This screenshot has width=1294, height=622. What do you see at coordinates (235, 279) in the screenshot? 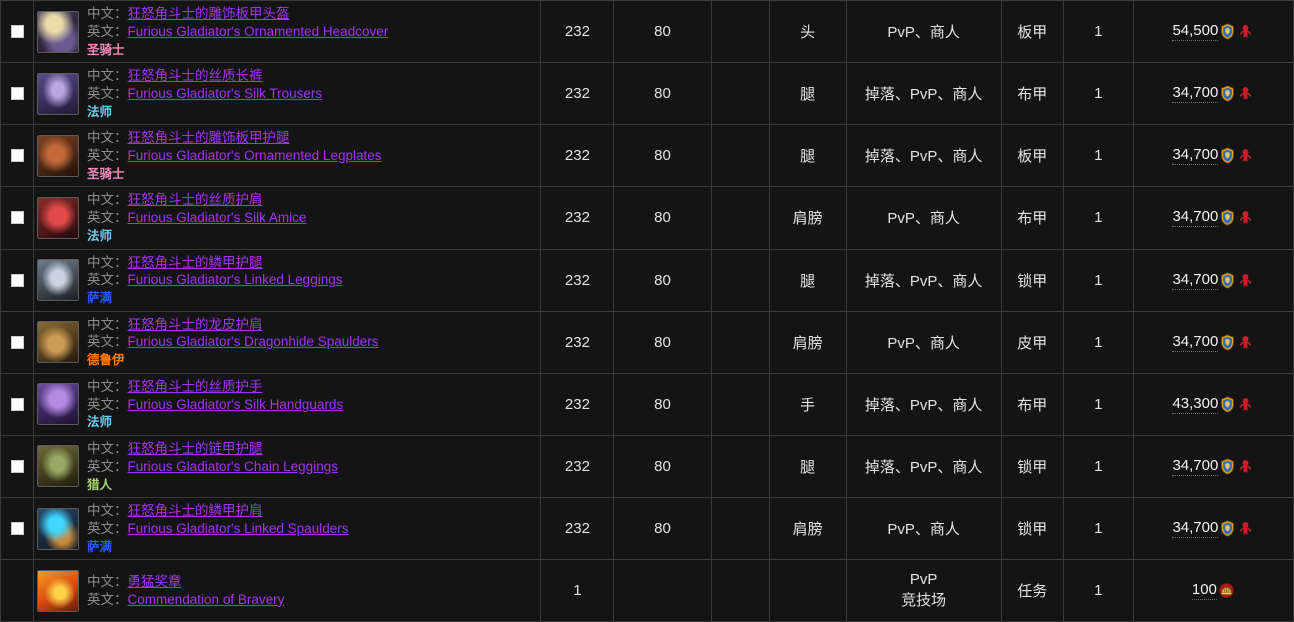
I see `item-name-en-link: Furious Gladiator's Linked Leggings` at bounding box center [235, 279].